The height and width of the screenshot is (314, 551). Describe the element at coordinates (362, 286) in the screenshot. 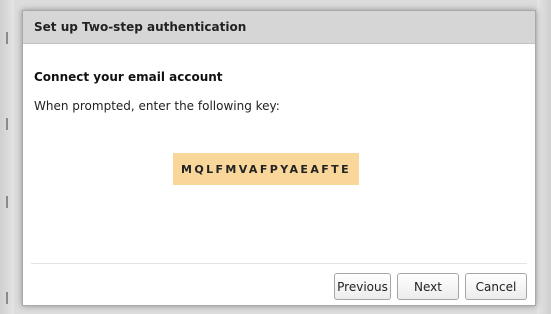

I see `previous-button: Previous` at that location.